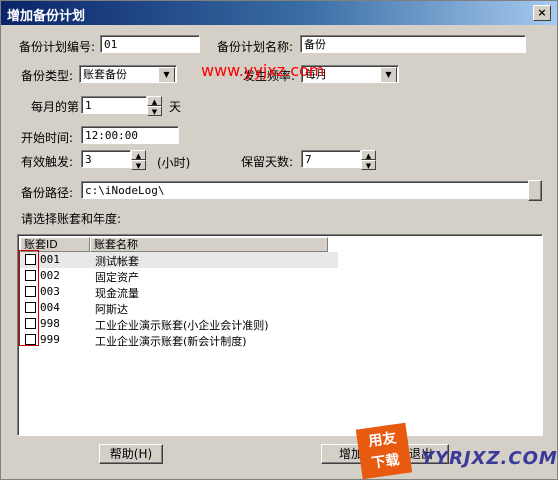 The image size is (558, 480). What do you see at coordinates (182, 325) in the screenshot?
I see `account-name: 工业企业演示账套(小企业会计准则)` at bounding box center [182, 325].